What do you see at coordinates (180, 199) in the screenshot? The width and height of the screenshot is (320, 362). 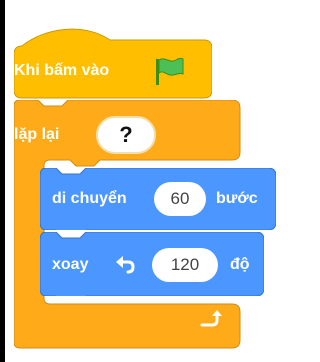 I see `move-steps-input: 60` at bounding box center [180, 199].